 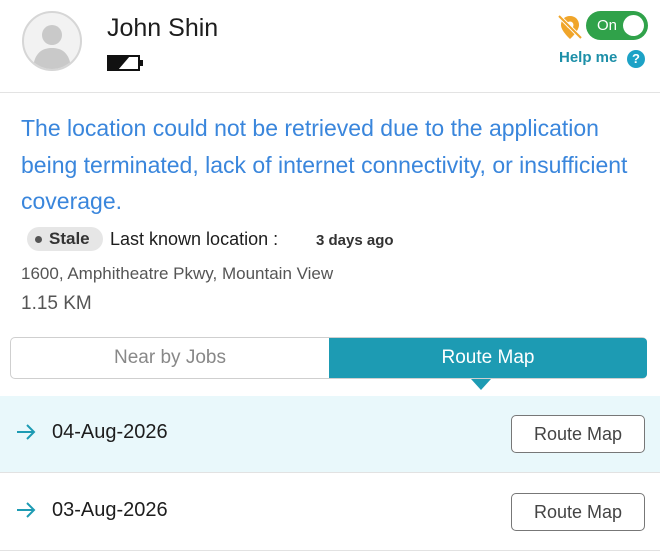 I want to click on route-row: 03-Aug-2026 Route Map, so click(x=330, y=512).